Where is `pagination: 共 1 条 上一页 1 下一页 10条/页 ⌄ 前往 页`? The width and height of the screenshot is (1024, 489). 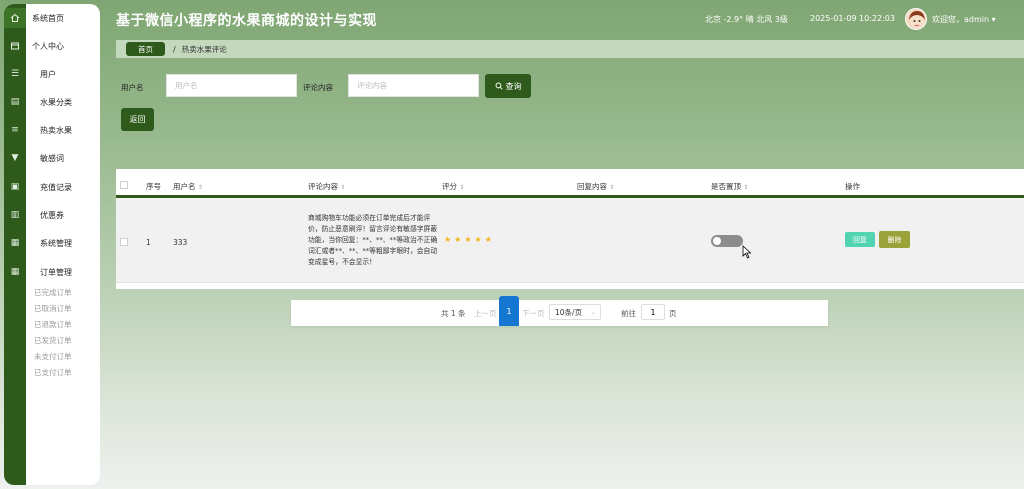
pagination: 共 1 条 上一页 1 下一页 10条/页 ⌄ 前往 页 is located at coordinates (559, 311).